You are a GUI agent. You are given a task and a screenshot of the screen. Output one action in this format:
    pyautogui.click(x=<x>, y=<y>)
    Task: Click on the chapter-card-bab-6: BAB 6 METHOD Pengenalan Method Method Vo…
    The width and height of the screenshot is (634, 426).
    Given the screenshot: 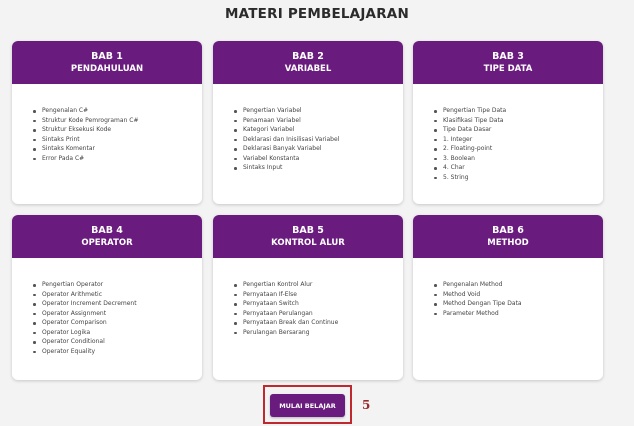 What is the action you would take?
    pyautogui.click(x=508, y=297)
    